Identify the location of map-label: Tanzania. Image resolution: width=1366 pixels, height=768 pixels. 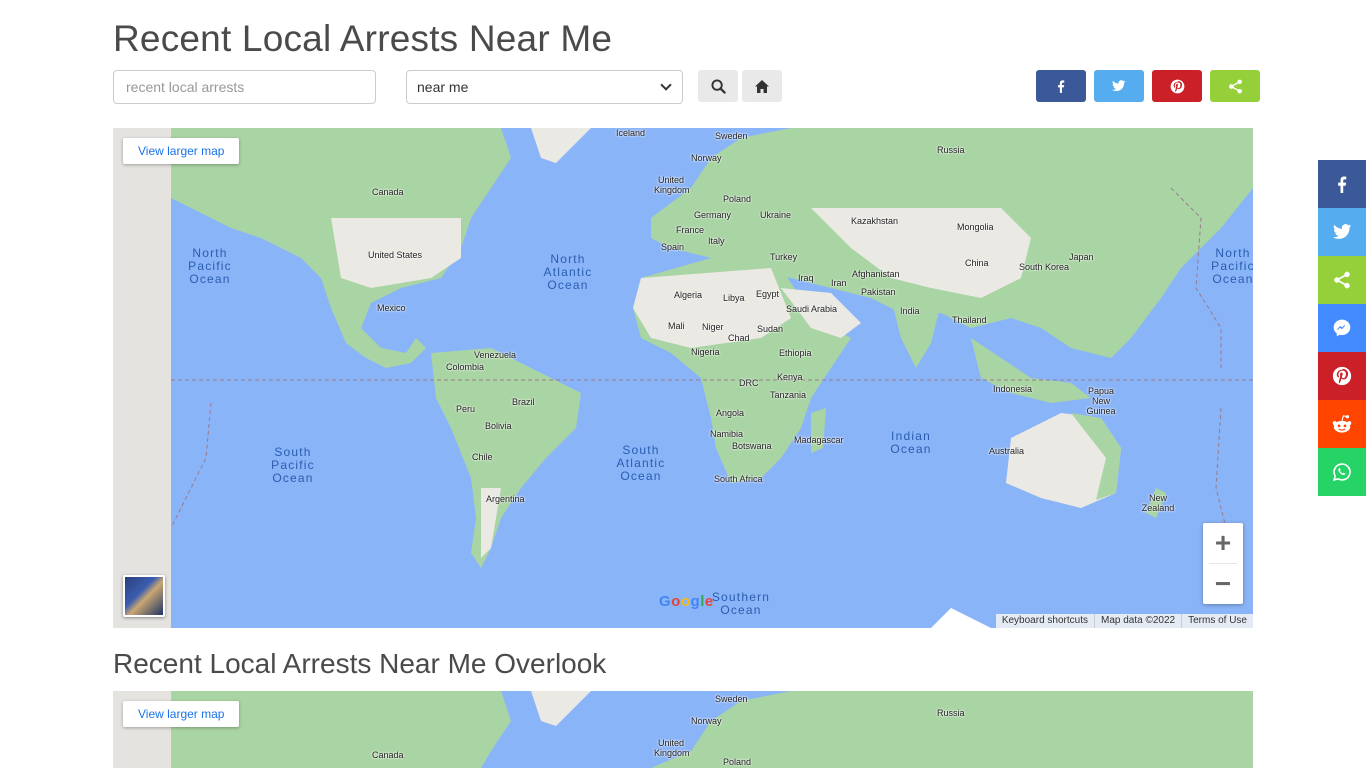
(788, 395).